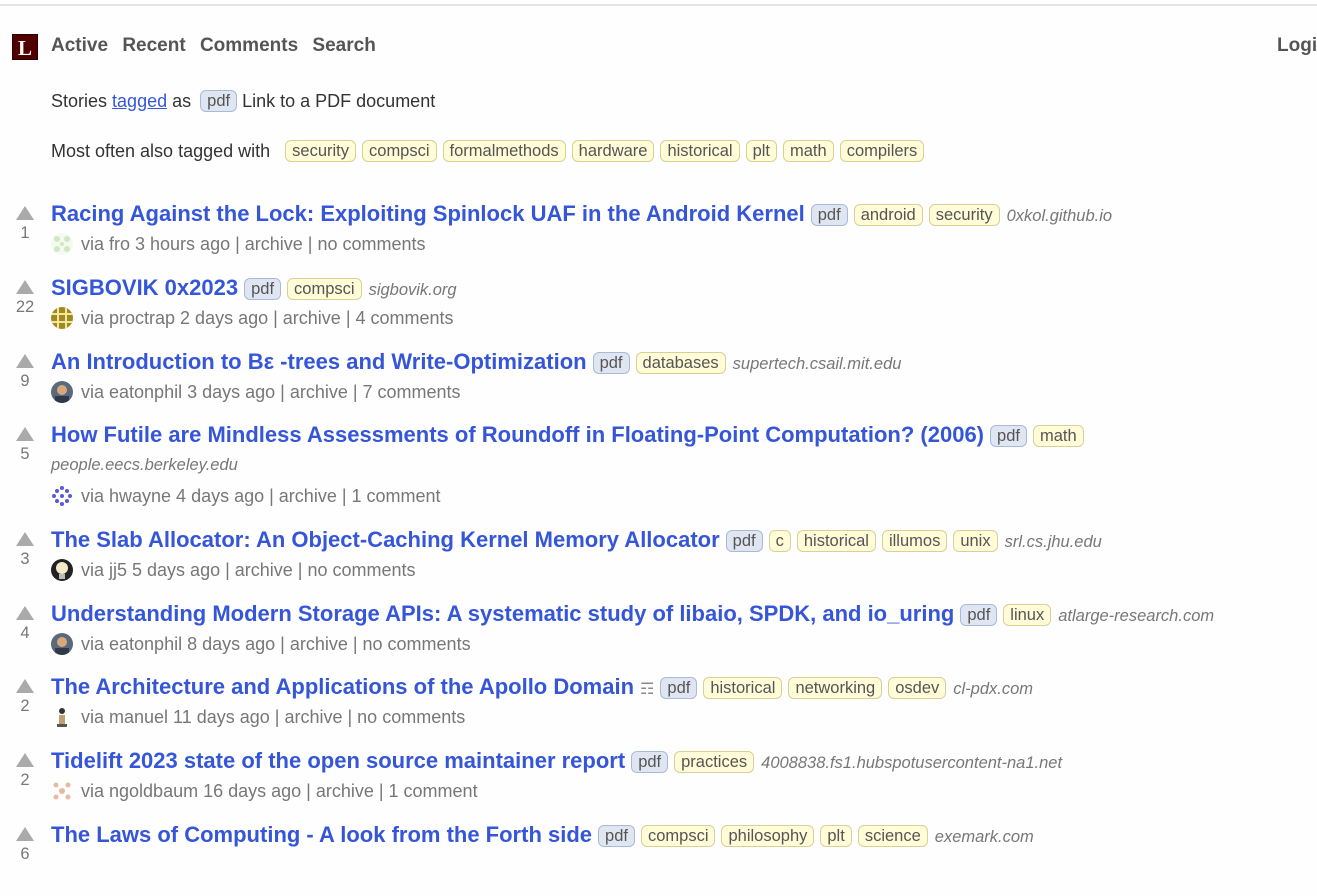  What do you see at coordinates (613, 151) in the screenshot?
I see `tag-hardware: hardware` at bounding box center [613, 151].